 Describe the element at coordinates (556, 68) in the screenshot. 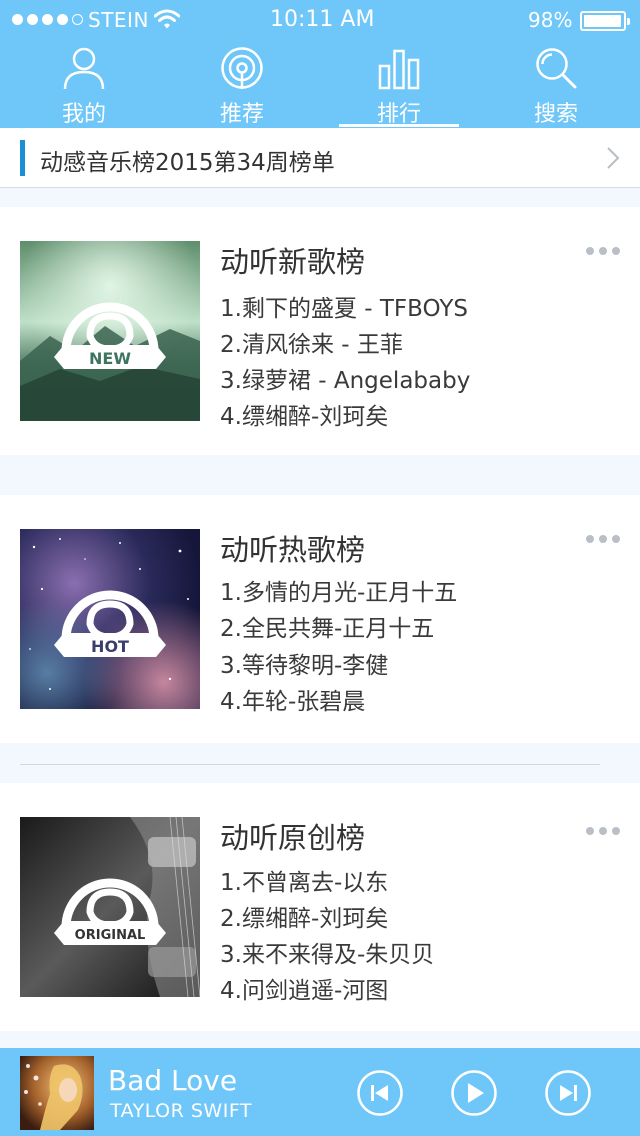

I see `search-icon` at that location.